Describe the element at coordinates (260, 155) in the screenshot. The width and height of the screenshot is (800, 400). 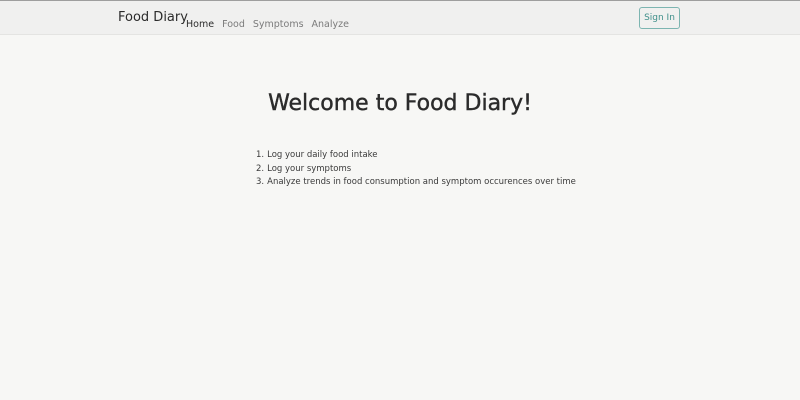
I see `step-number: 1.` at that location.